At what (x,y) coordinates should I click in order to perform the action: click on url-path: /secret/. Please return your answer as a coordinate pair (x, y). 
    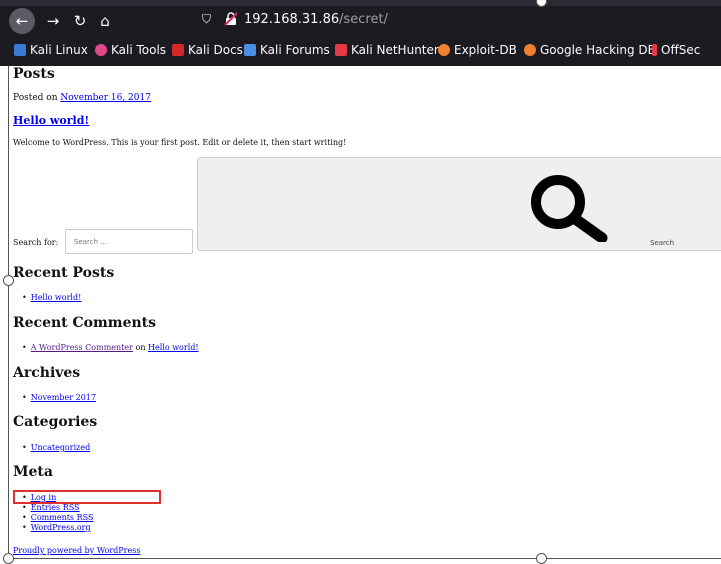
    Looking at the image, I should click on (363, 19).